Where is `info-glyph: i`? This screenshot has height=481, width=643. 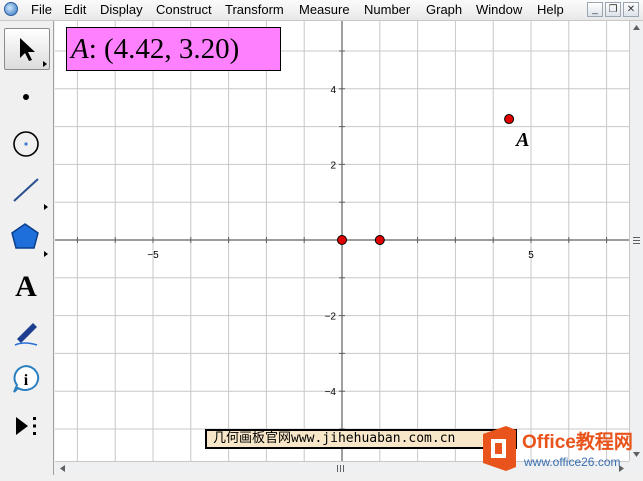
info-glyph: i is located at coordinates (26, 380).